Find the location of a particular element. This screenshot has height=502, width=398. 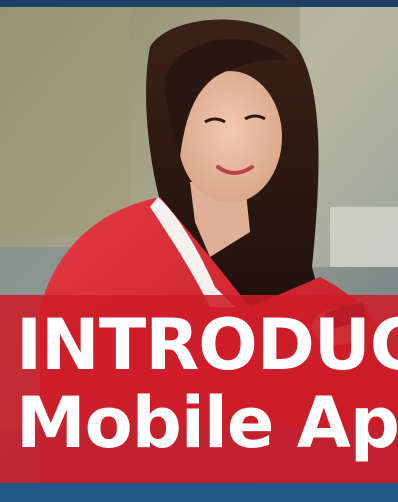

top-border is located at coordinates (199, 3).